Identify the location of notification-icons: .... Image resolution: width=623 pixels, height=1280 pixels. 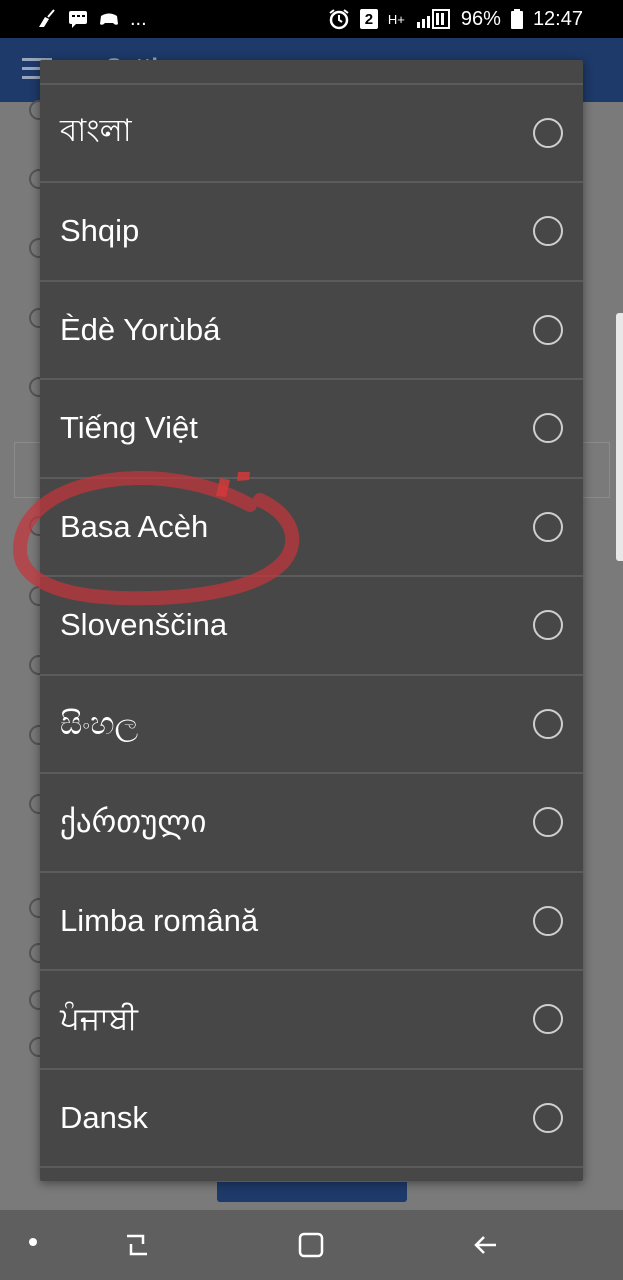
(91, 19).